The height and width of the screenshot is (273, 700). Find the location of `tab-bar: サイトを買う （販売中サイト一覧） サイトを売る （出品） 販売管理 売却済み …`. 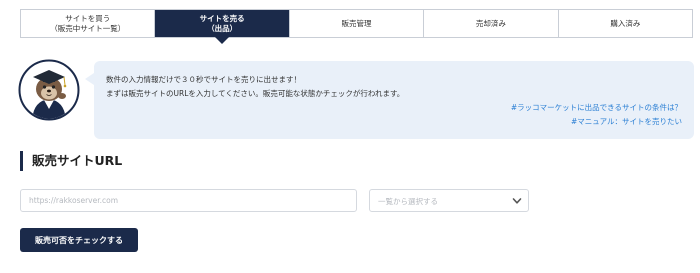

tab-bar: サイトを買う （販売中サイト一覧） サイトを売る （出品） 販売管理 売却済み … is located at coordinates (356, 23).